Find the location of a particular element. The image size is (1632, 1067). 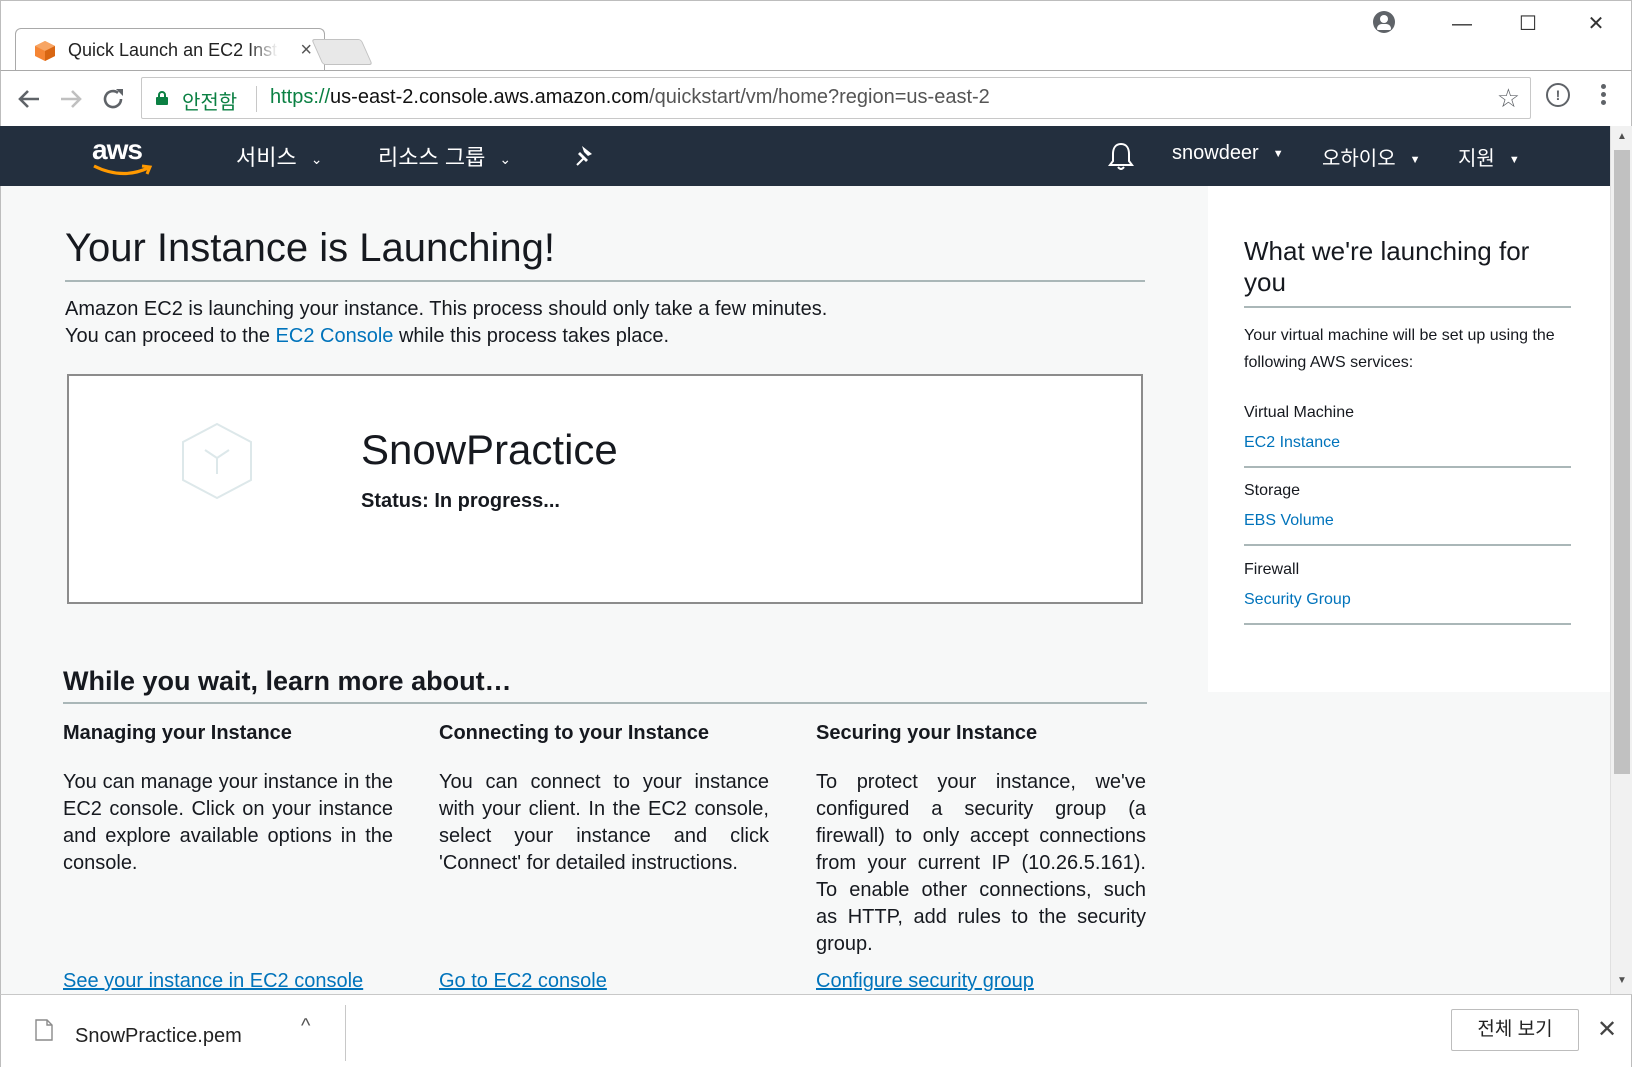

back-arrow-icon is located at coordinates (29, 99).